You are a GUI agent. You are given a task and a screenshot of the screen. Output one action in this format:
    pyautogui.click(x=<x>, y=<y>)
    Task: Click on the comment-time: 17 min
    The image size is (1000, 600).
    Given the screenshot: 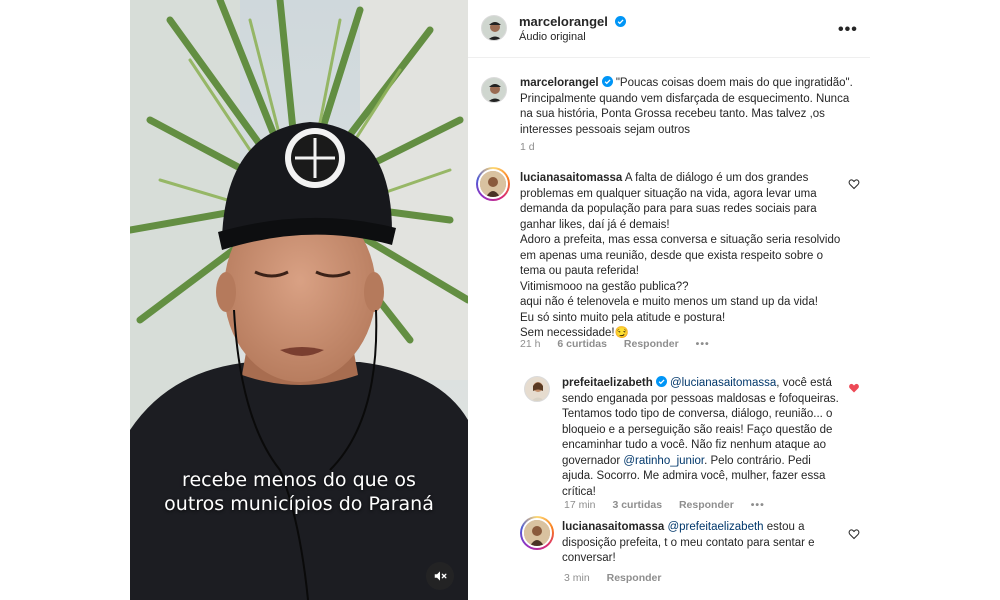 What is the action you would take?
    pyautogui.click(x=580, y=505)
    